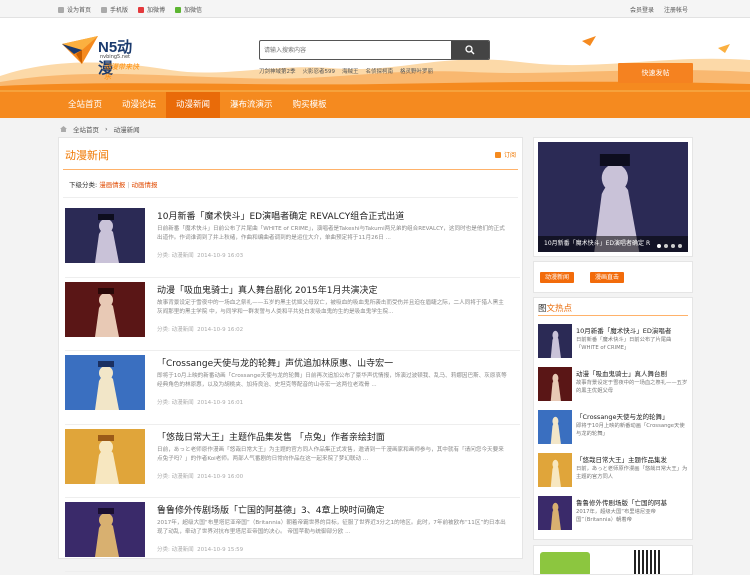  What do you see at coordinates (555, 309) in the screenshot?
I see `hot-panel-title: 图文热点` at bounding box center [555, 309].